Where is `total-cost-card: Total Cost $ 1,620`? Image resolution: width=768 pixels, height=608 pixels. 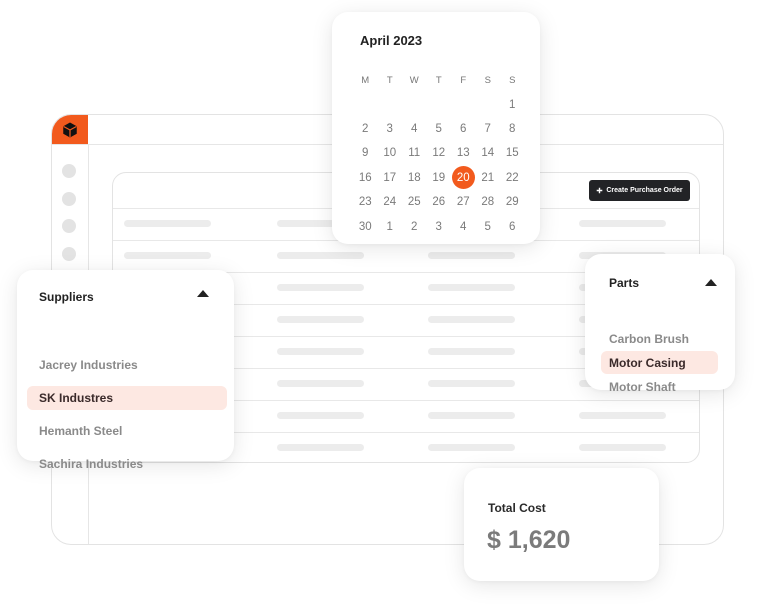 total-cost-card: Total Cost $ 1,620 is located at coordinates (561, 524).